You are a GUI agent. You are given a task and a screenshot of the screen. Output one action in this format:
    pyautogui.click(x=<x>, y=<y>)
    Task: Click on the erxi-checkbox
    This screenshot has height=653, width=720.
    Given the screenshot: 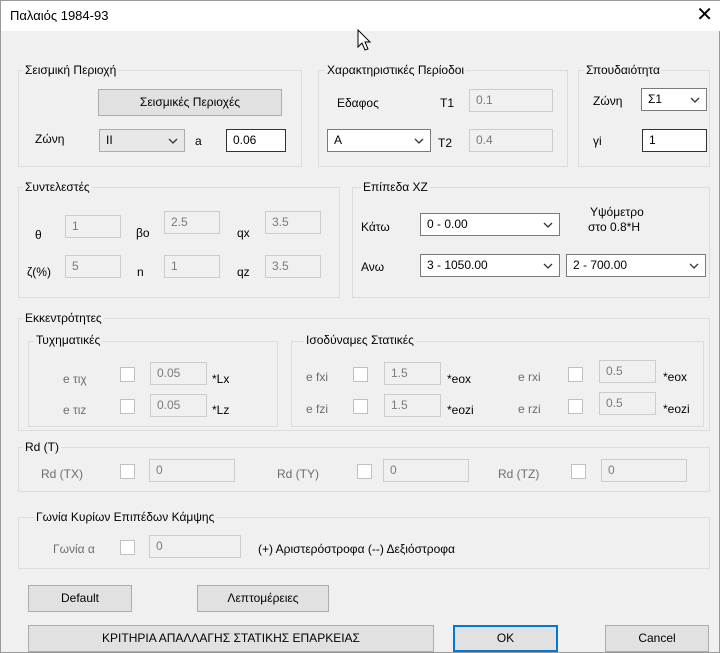 What is the action you would take?
    pyautogui.click(x=575, y=374)
    